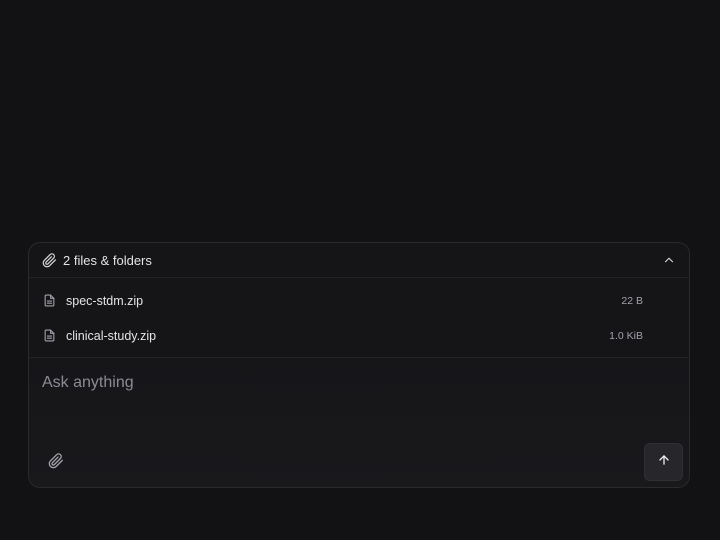 The image size is (720, 540). What do you see at coordinates (359, 335) in the screenshot?
I see `attachment-item: clinical-study.zip 1.0 KiB` at bounding box center [359, 335].